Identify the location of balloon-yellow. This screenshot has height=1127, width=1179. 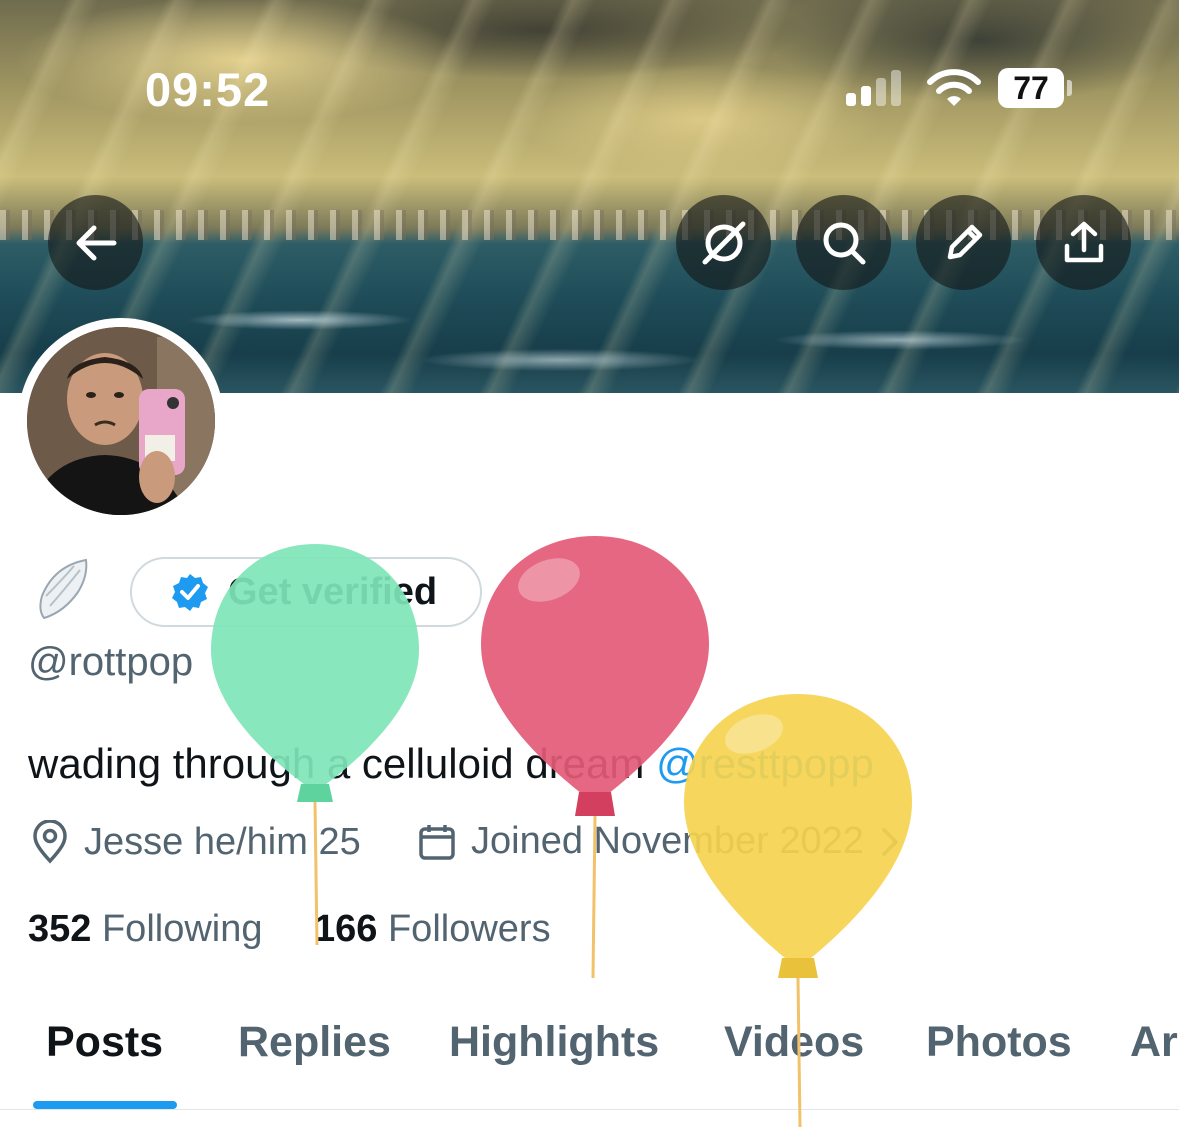
(798, 910).